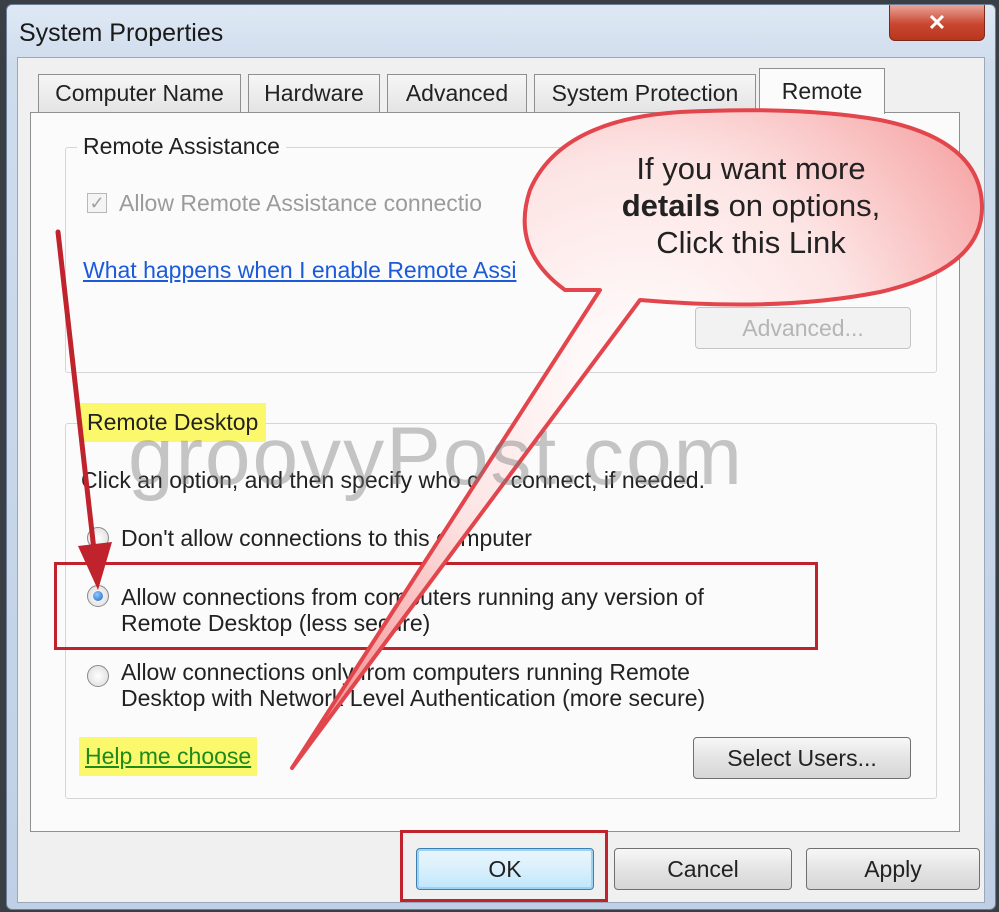 The image size is (999, 912). What do you see at coordinates (436, 456) in the screenshot?
I see `groovypost-watermark: groovyPost.com` at bounding box center [436, 456].